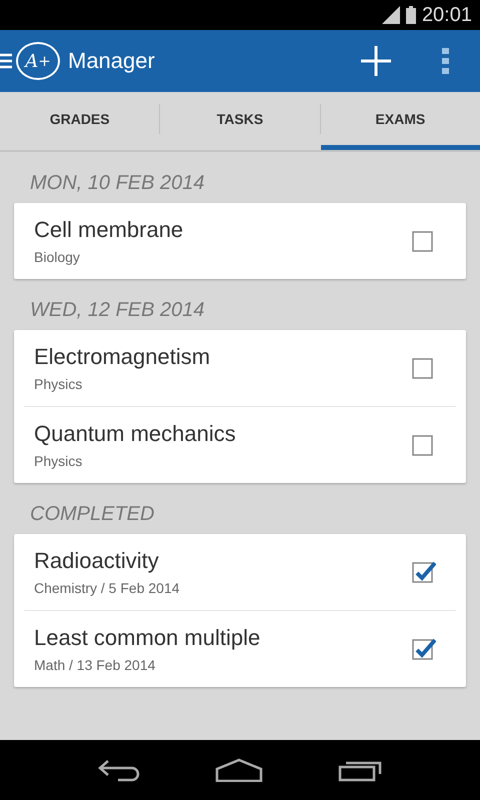 This screenshot has width=480, height=800. Describe the element at coordinates (447, 15) in the screenshot. I see `clock: 20:01` at that location.